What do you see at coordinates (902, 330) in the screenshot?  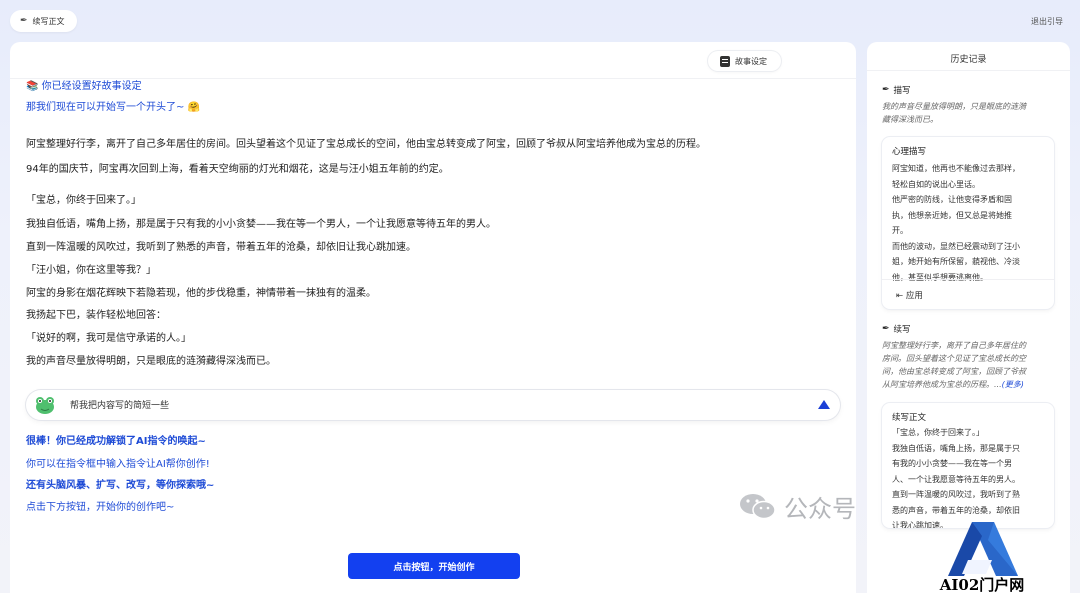 I see `continue-heading-label: 续写` at bounding box center [902, 330].